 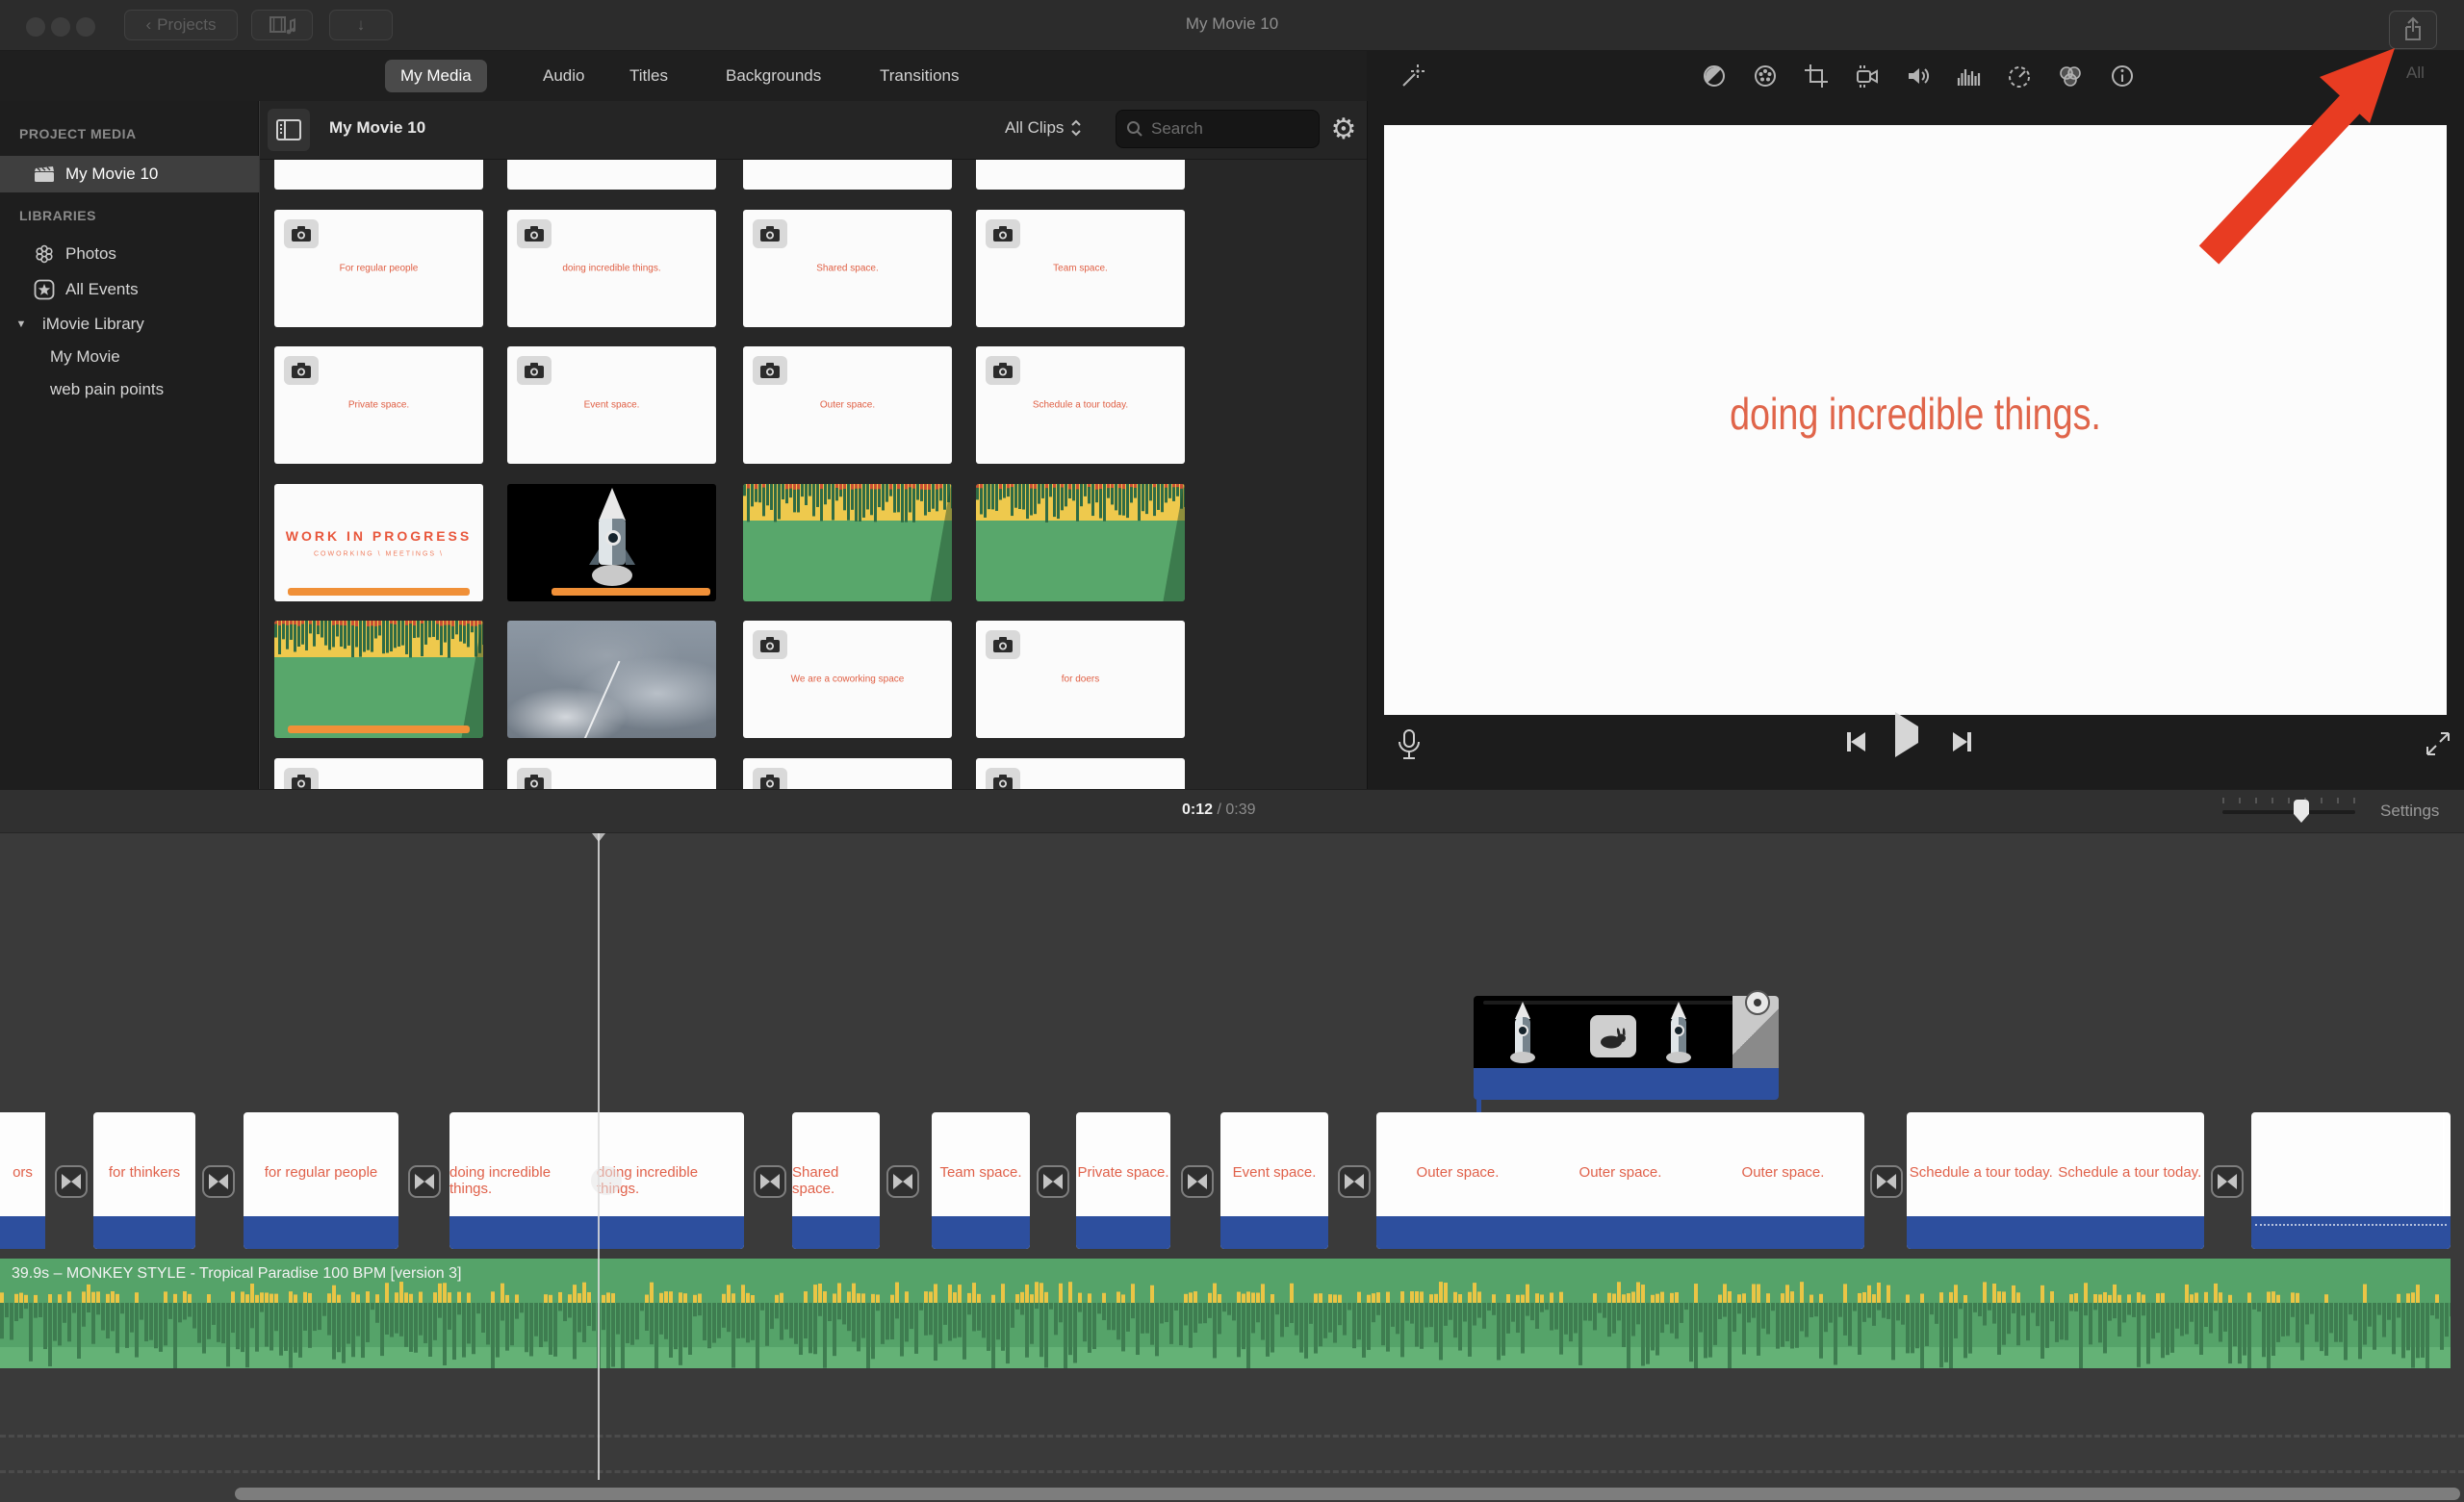 What do you see at coordinates (78, 134) in the screenshot?
I see `project-media-header: PROJECT MEDIA` at bounding box center [78, 134].